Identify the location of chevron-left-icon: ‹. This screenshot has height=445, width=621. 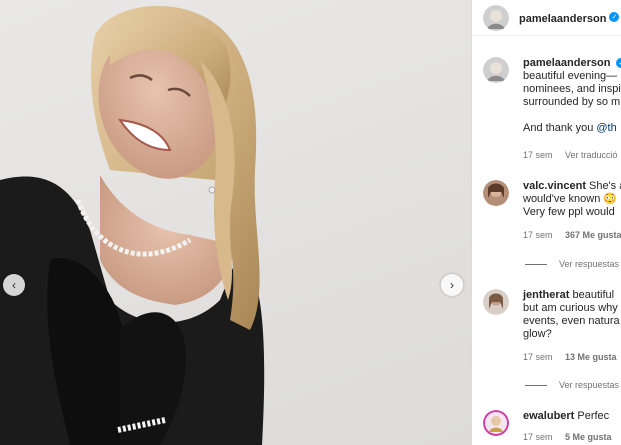
(14, 285).